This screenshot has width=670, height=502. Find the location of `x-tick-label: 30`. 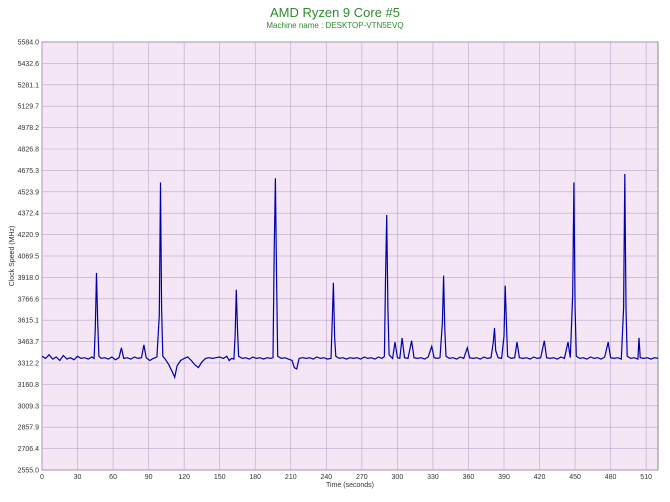

x-tick-label: 30 is located at coordinates (78, 477).